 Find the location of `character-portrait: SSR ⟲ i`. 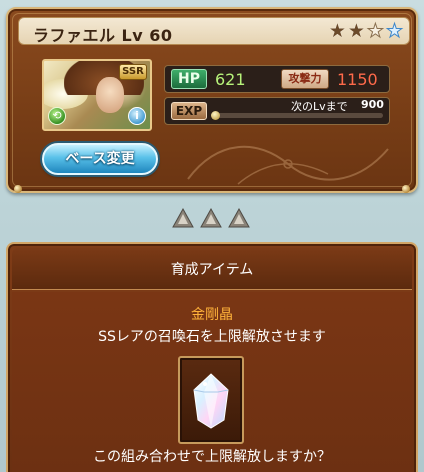

character-portrait: SSR ⟲ i is located at coordinates (97, 95).